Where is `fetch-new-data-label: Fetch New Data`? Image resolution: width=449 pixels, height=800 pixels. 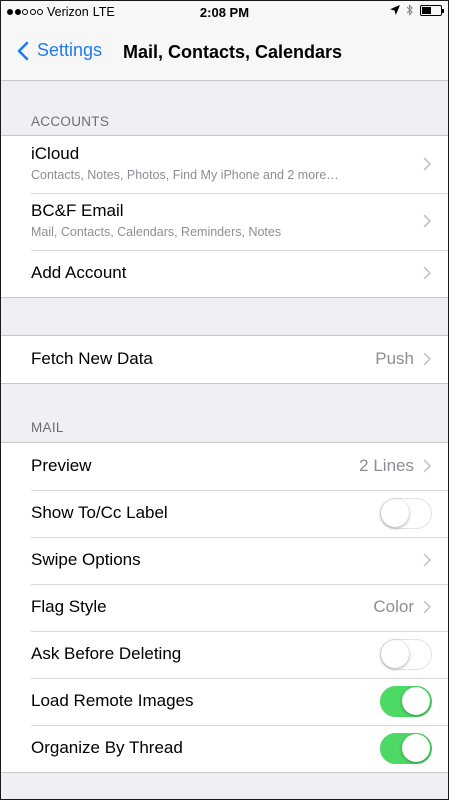
fetch-new-data-label: Fetch New Data is located at coordinates (92, 358).